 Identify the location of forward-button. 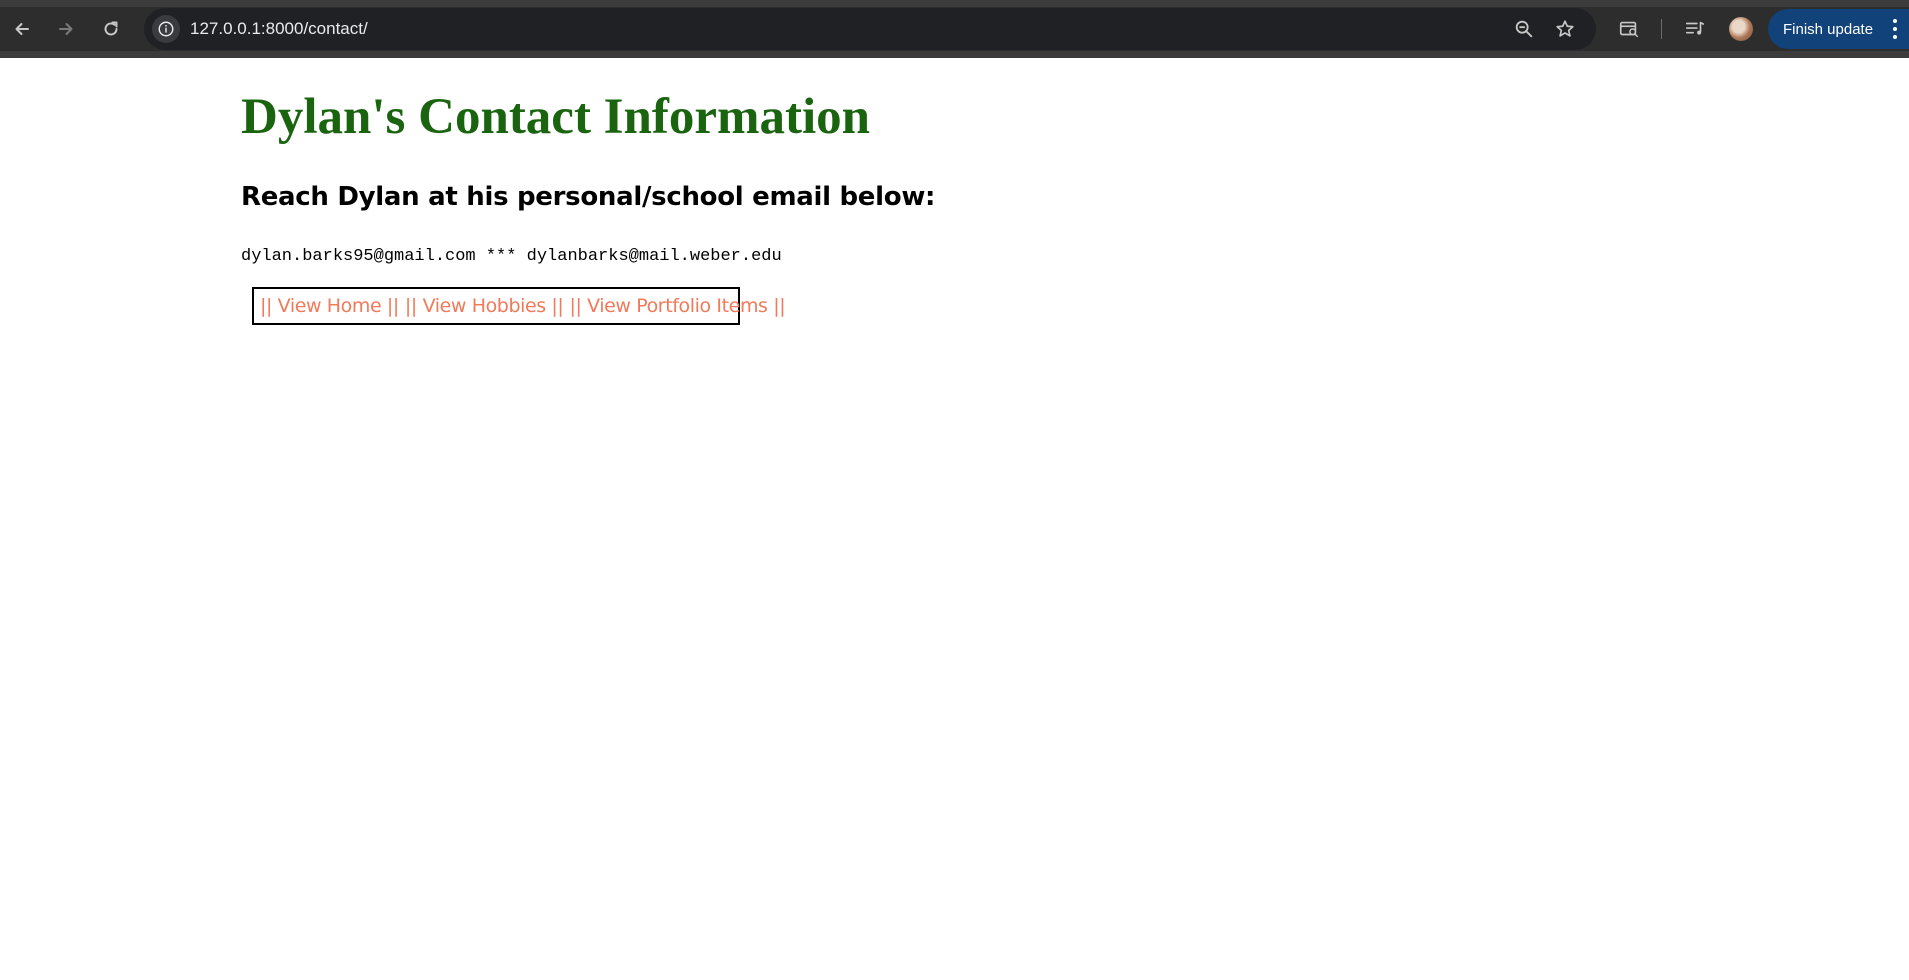
(66, 29).